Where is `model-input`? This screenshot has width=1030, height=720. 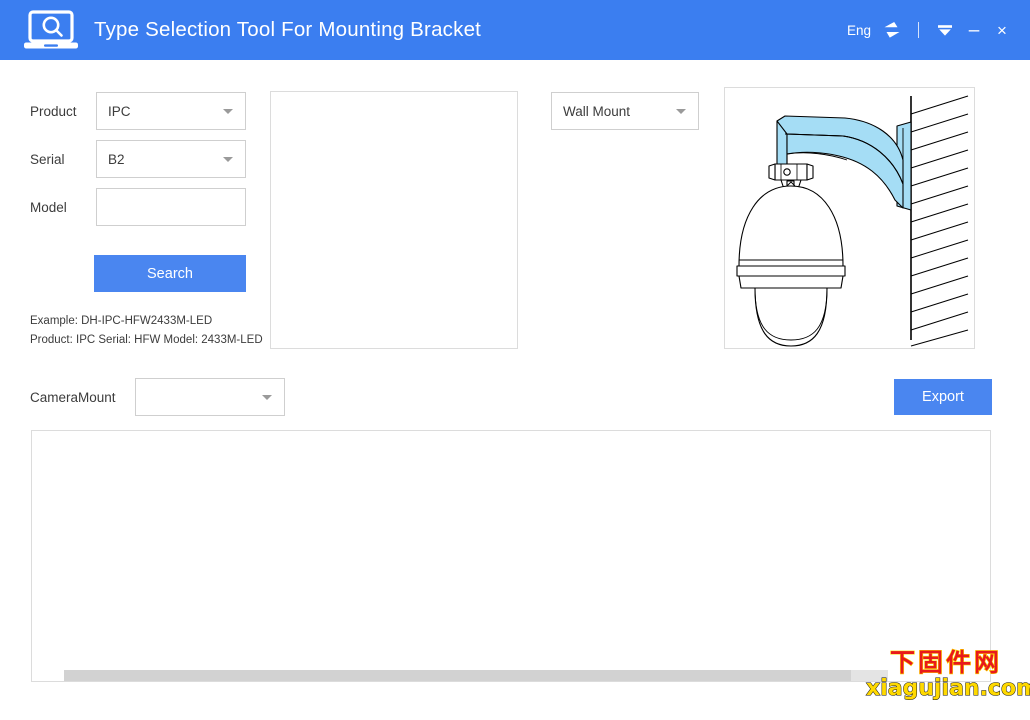
model-input is located at coordinates (171, 207).